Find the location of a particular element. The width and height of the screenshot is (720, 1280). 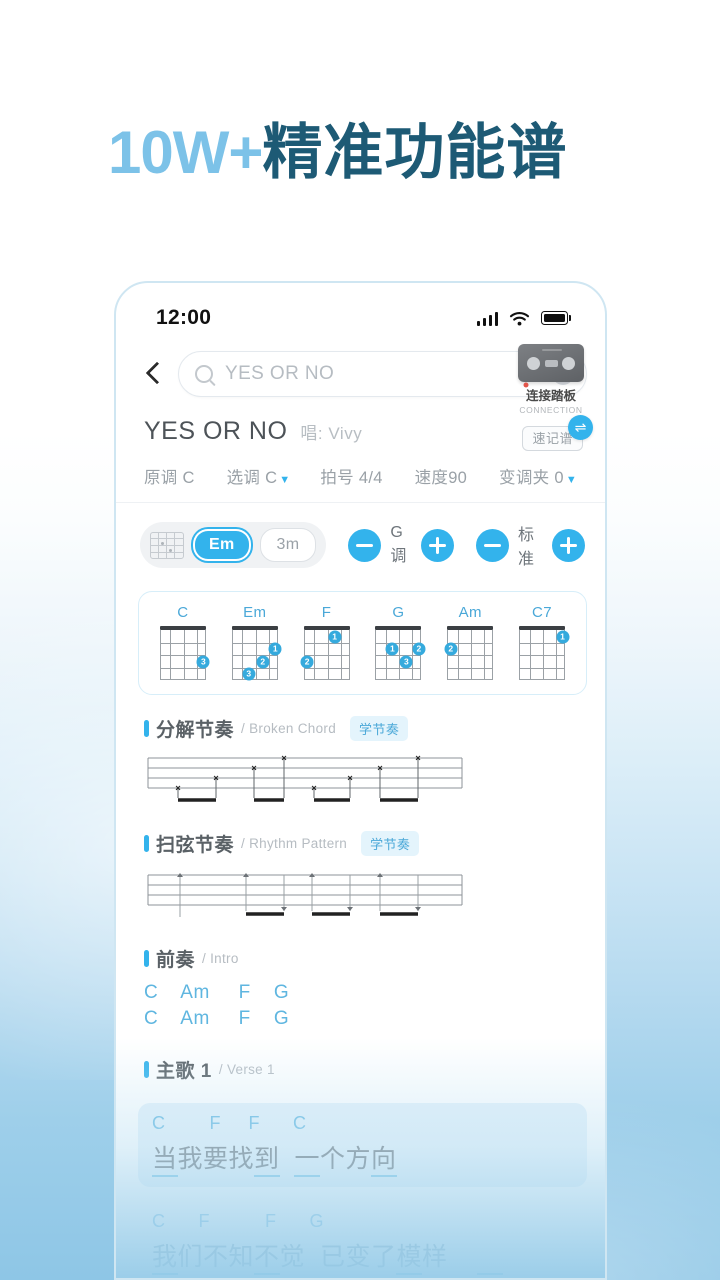

chord-diagram-c: C3 is located at coordinates (183, 642).